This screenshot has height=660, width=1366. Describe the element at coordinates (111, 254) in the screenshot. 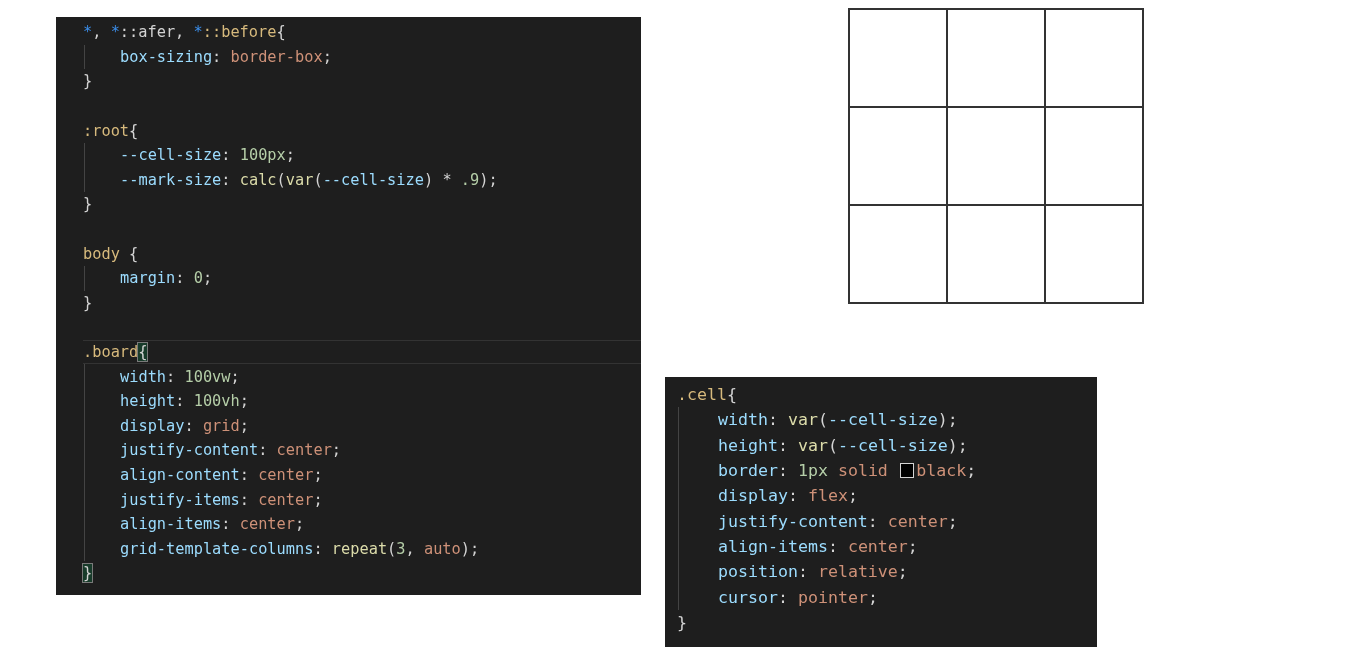

I see `code-line: body {` at that location.